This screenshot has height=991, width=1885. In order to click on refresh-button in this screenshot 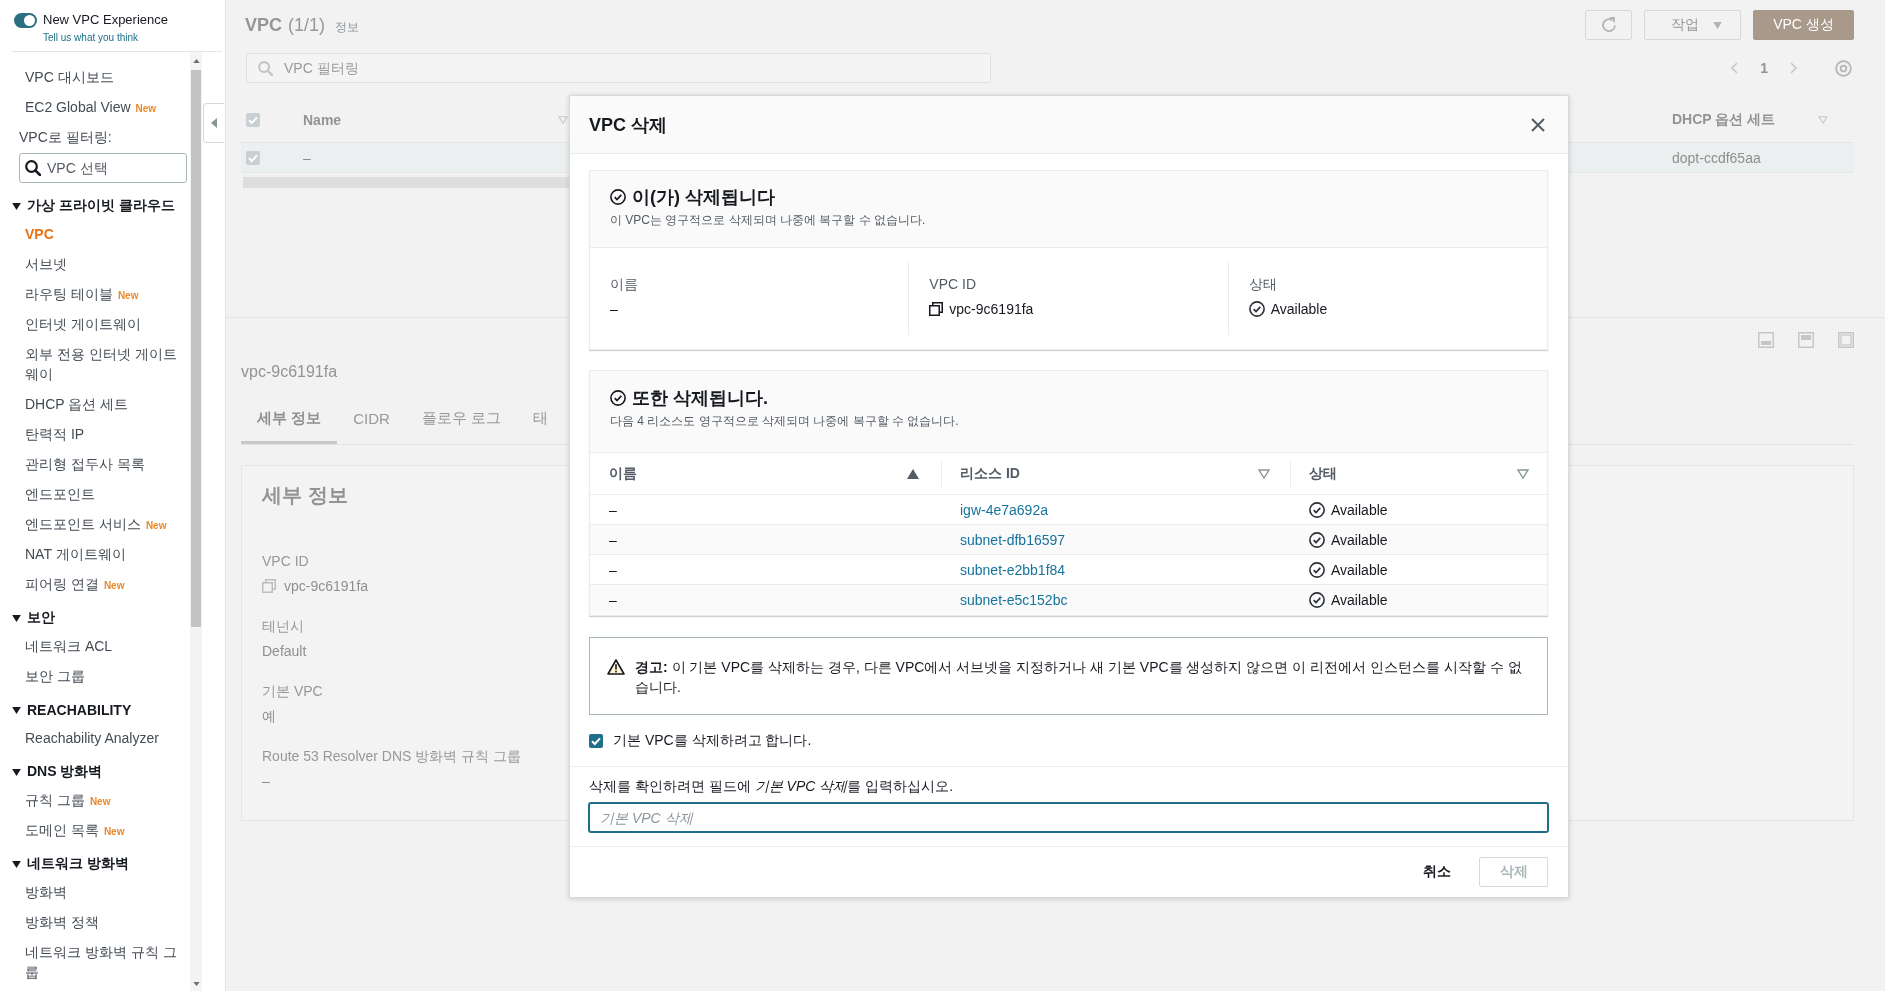, I will do `click(1608, 25)`.